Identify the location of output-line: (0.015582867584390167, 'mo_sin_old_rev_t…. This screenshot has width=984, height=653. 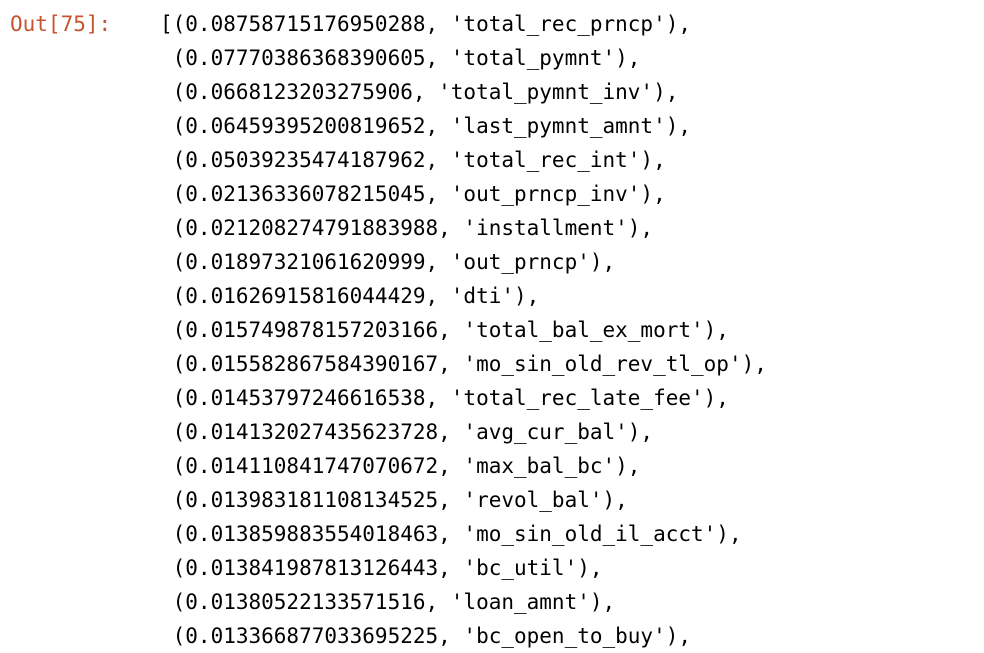
(463, 364).